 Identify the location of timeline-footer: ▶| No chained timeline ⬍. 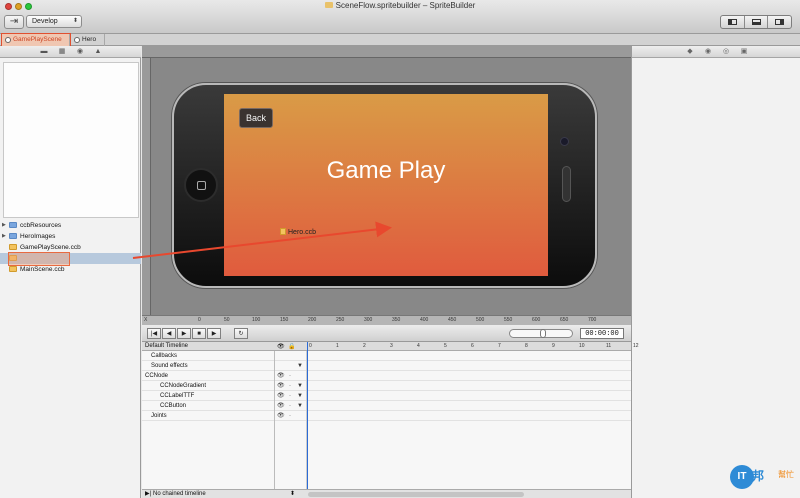
(386, 493).